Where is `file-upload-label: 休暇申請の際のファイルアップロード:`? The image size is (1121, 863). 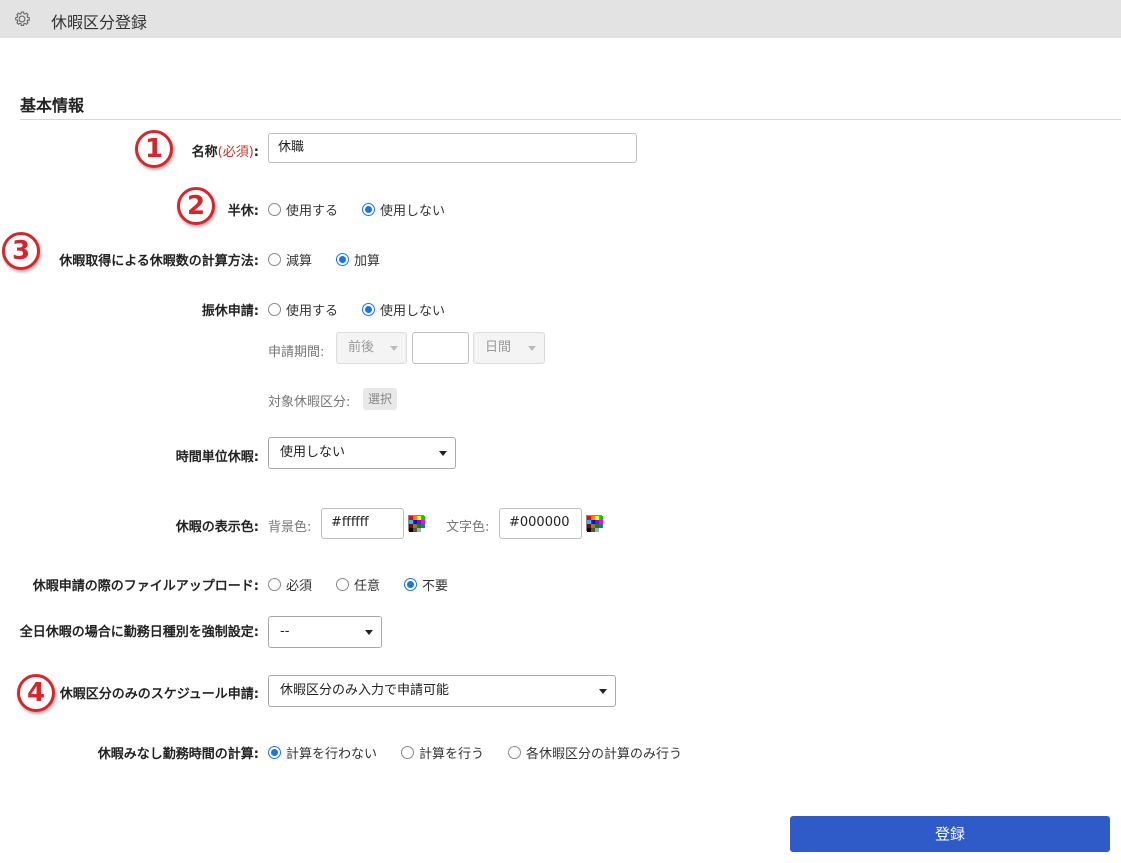 file-upload-label: 休暇申請の際のファイルアップロード: is located at coordinates (145, 586).